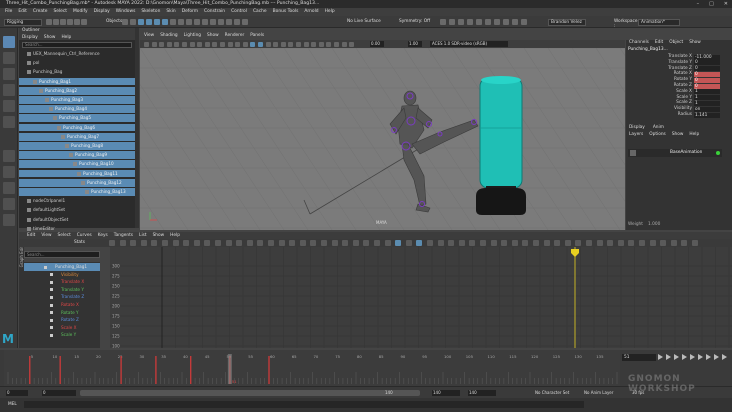 The width and height of the screenshot is (732, 412). What do you see at coordinates (12, 404) in the screenshot?
I see `script-language-label: MEL` at bounding box center [12, 404].